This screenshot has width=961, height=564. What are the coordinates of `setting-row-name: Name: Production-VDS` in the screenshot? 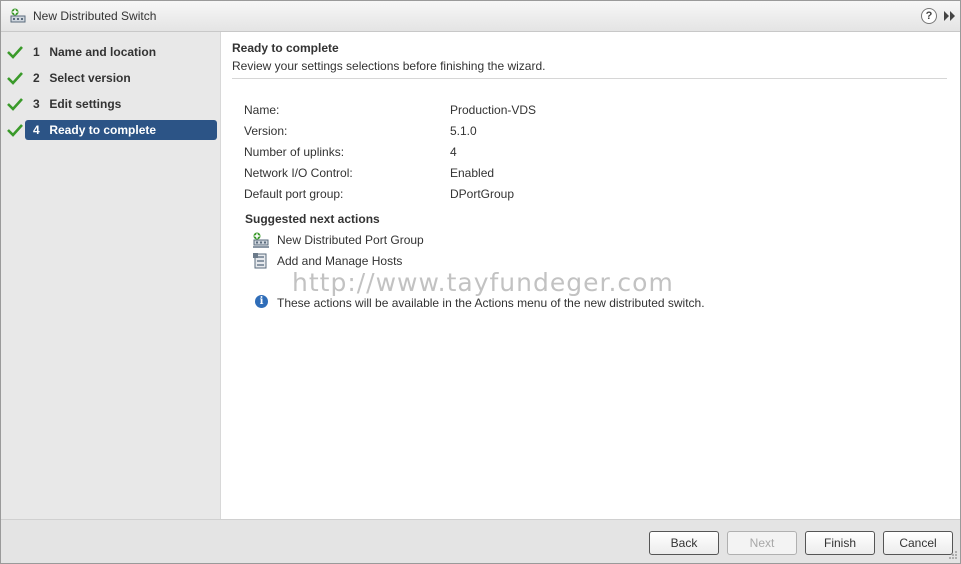 It's located at (544, 111).